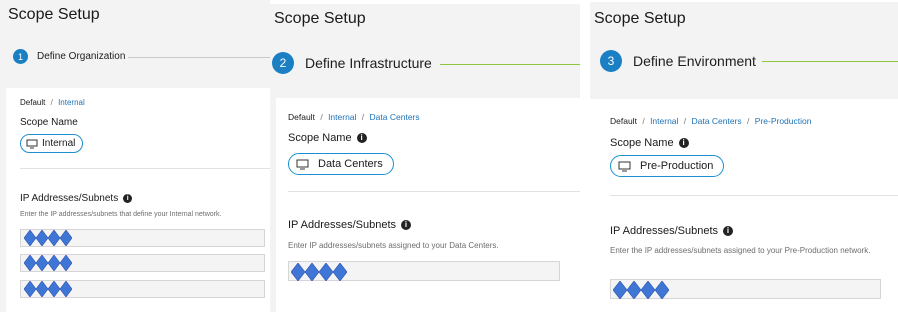 The height and width of the screenshot is (312, 898). Describe the element at coordinates (677, 166) in the screenshot. I see `scope-name-value: Pre-Production` at that location.